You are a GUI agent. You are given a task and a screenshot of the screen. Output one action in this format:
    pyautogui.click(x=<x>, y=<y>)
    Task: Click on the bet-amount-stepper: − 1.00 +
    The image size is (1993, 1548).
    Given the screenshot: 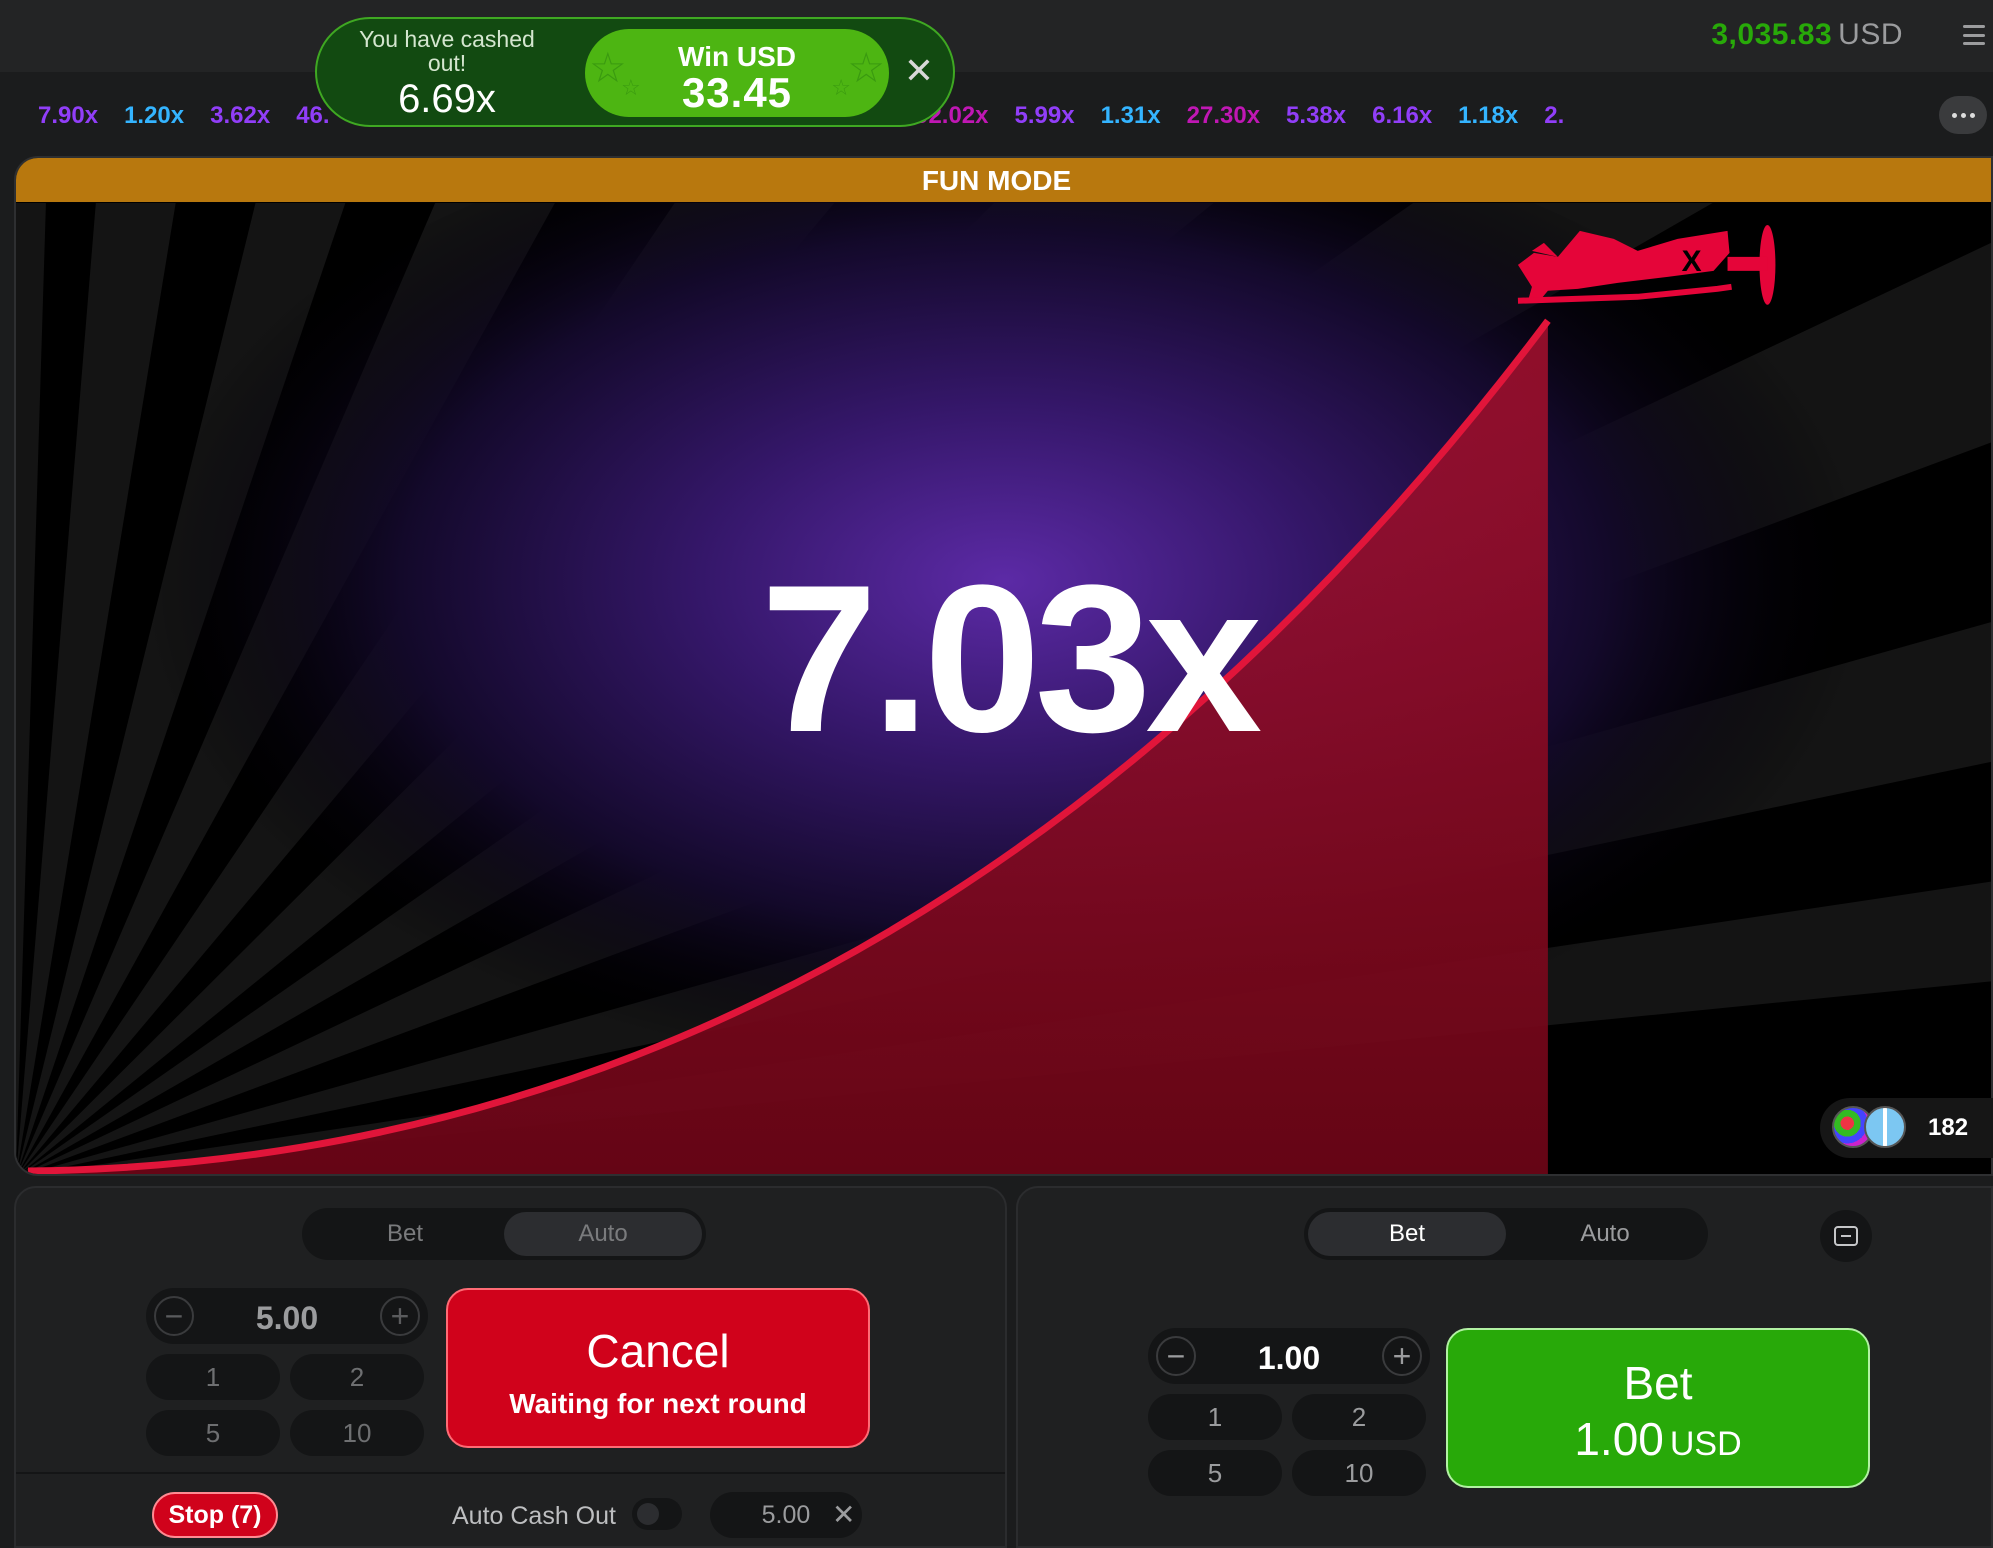 What is the action you would take?
    pyautogui.click(x=1289, y=1356)
    